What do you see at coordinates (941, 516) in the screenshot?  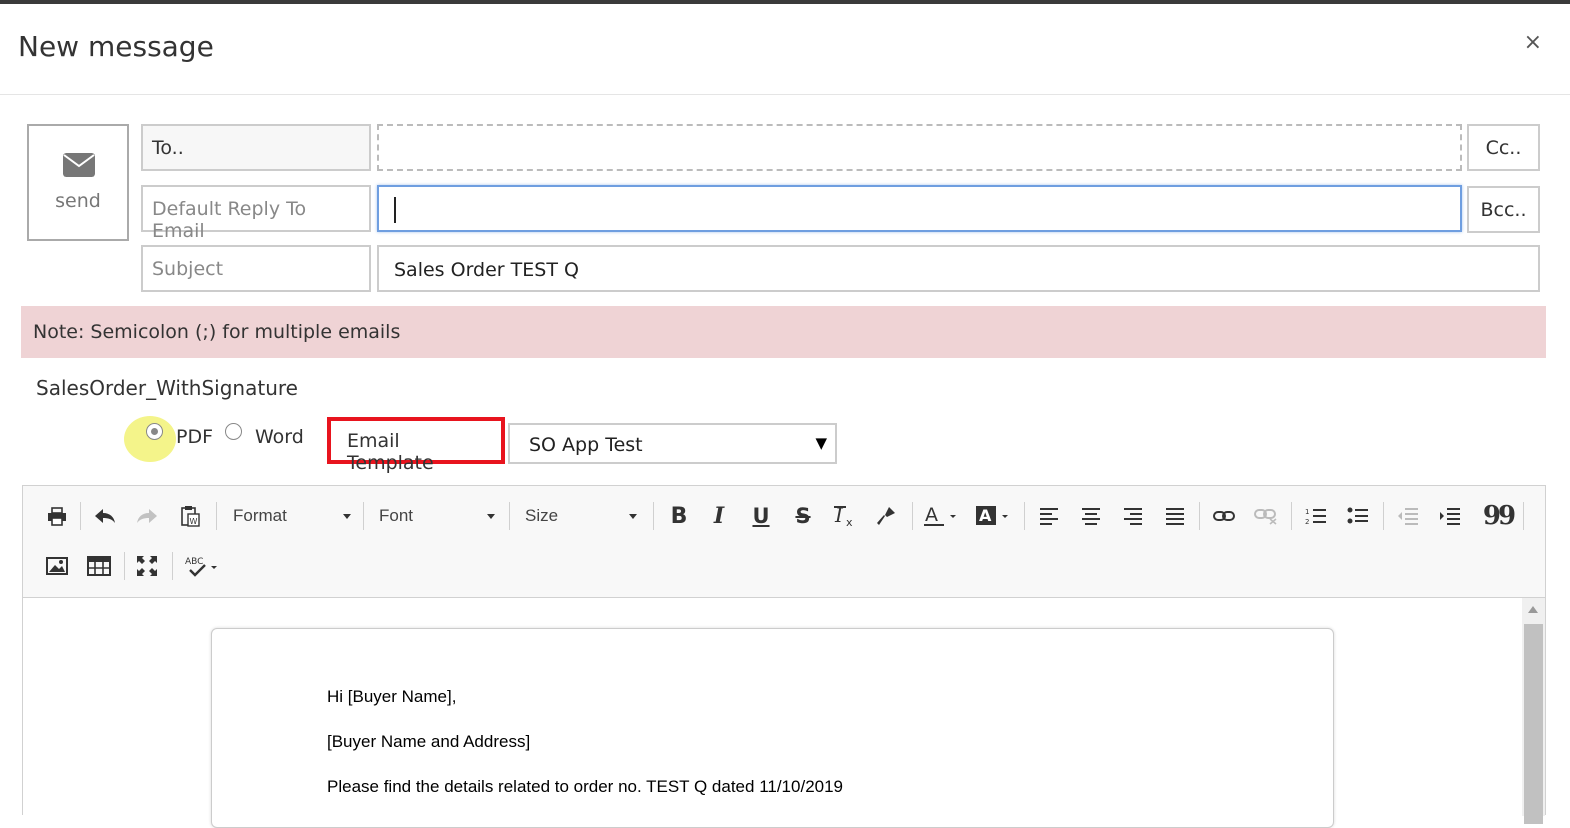 I see `text-color-icon: A` at bounding box center [941, 516].